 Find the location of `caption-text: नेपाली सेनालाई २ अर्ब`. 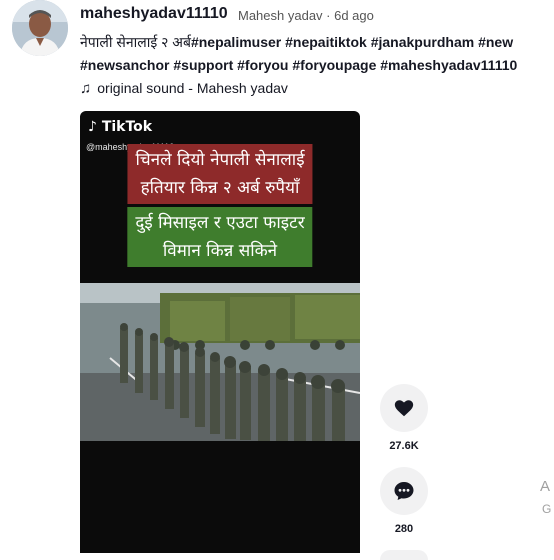

caption-text: नेपाली सेनालाई २ अर्ब is located at coordinates (135, 42).